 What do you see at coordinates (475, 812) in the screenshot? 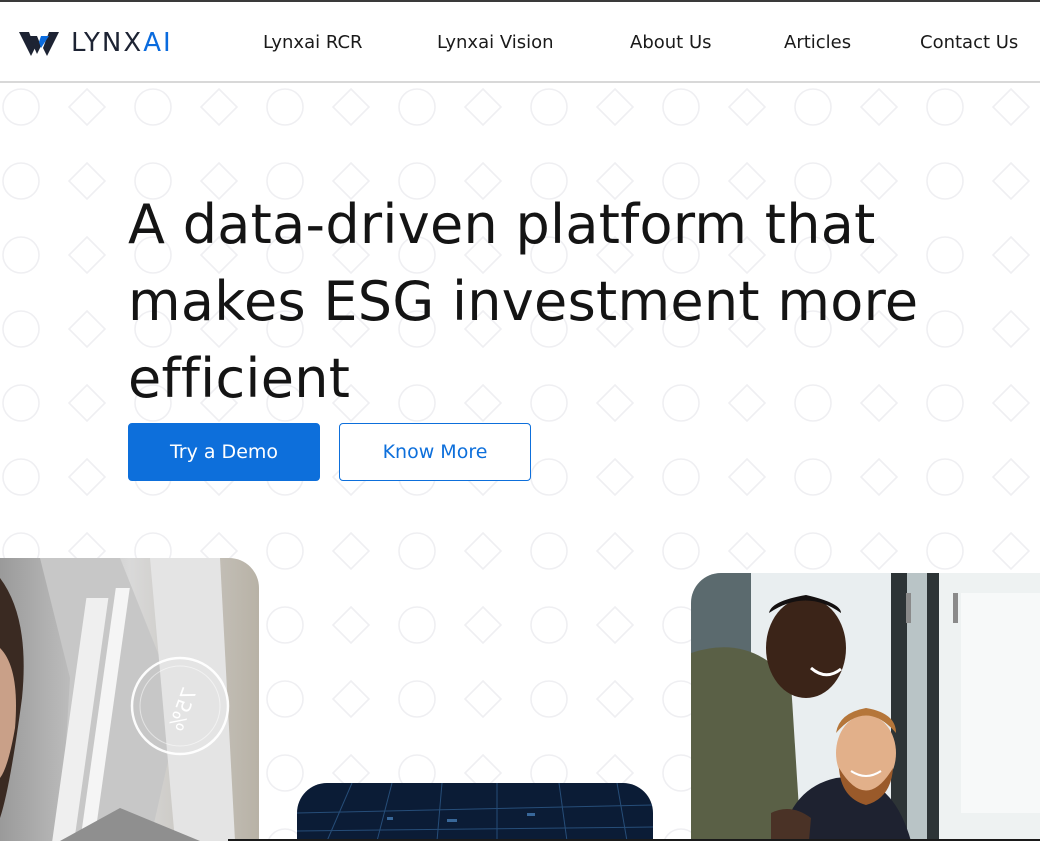
I see `hero-photo-data-grid` at bounding box center [475, 812].